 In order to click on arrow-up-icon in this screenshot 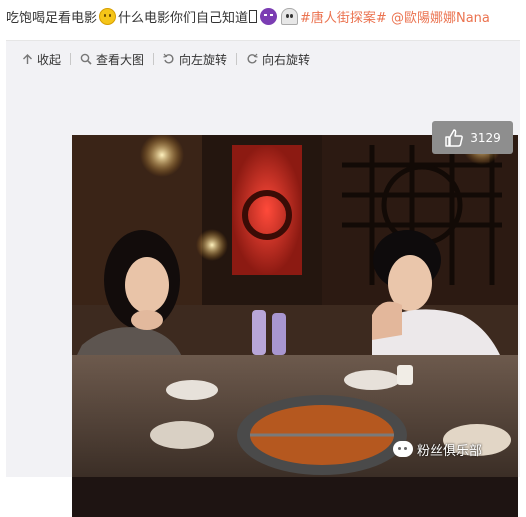, I will do `click(27, 58)`.